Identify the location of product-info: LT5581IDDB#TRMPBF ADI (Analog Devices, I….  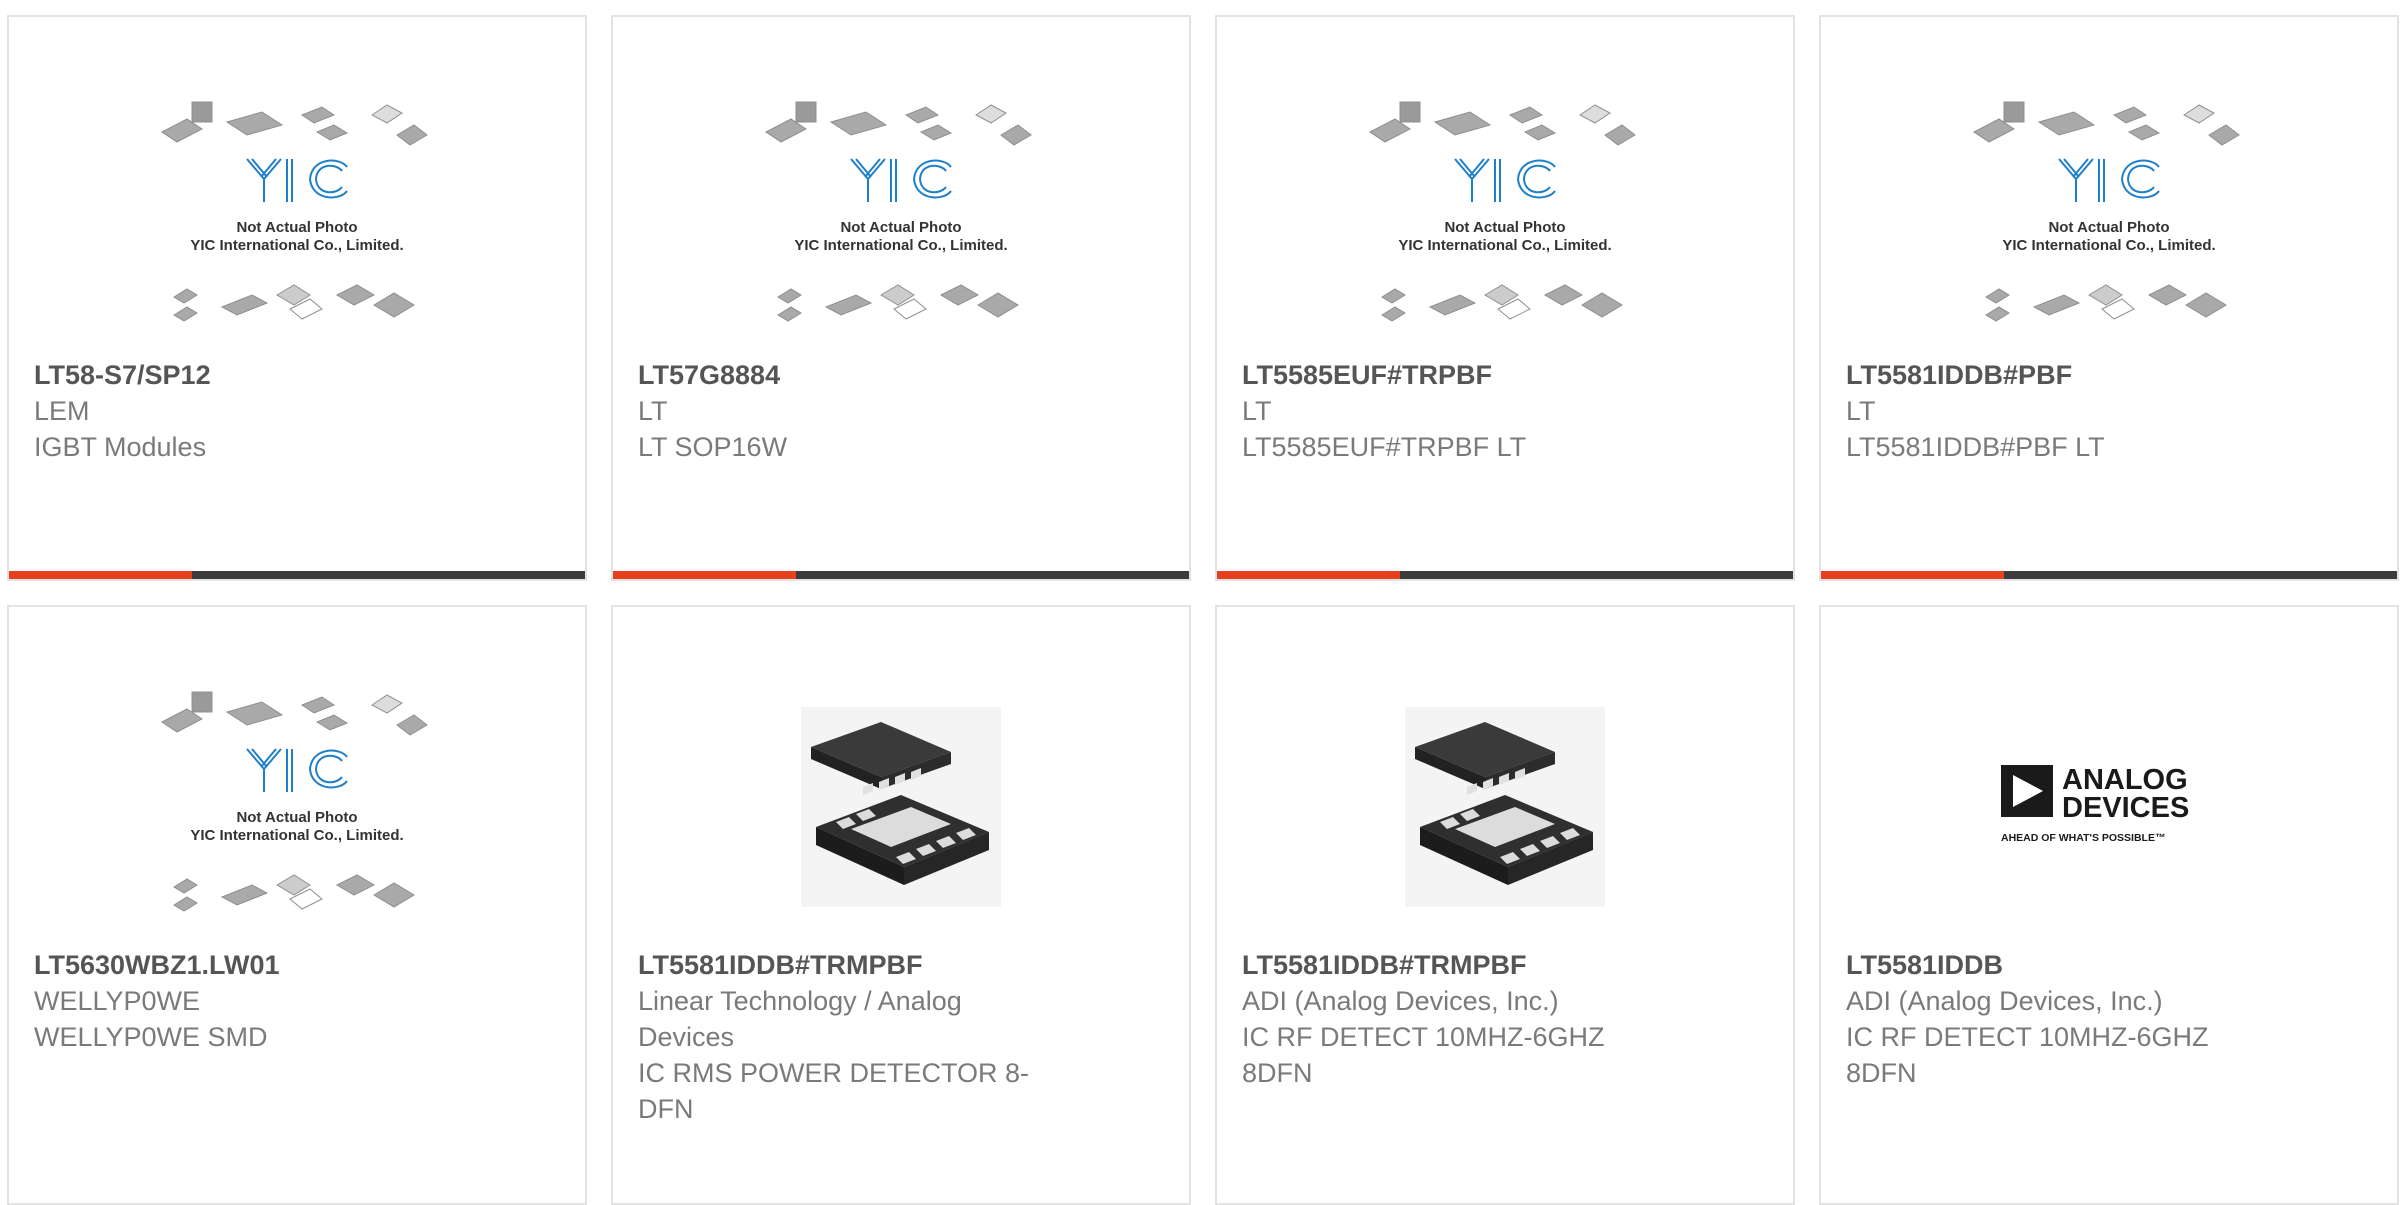
(1442, 1019).